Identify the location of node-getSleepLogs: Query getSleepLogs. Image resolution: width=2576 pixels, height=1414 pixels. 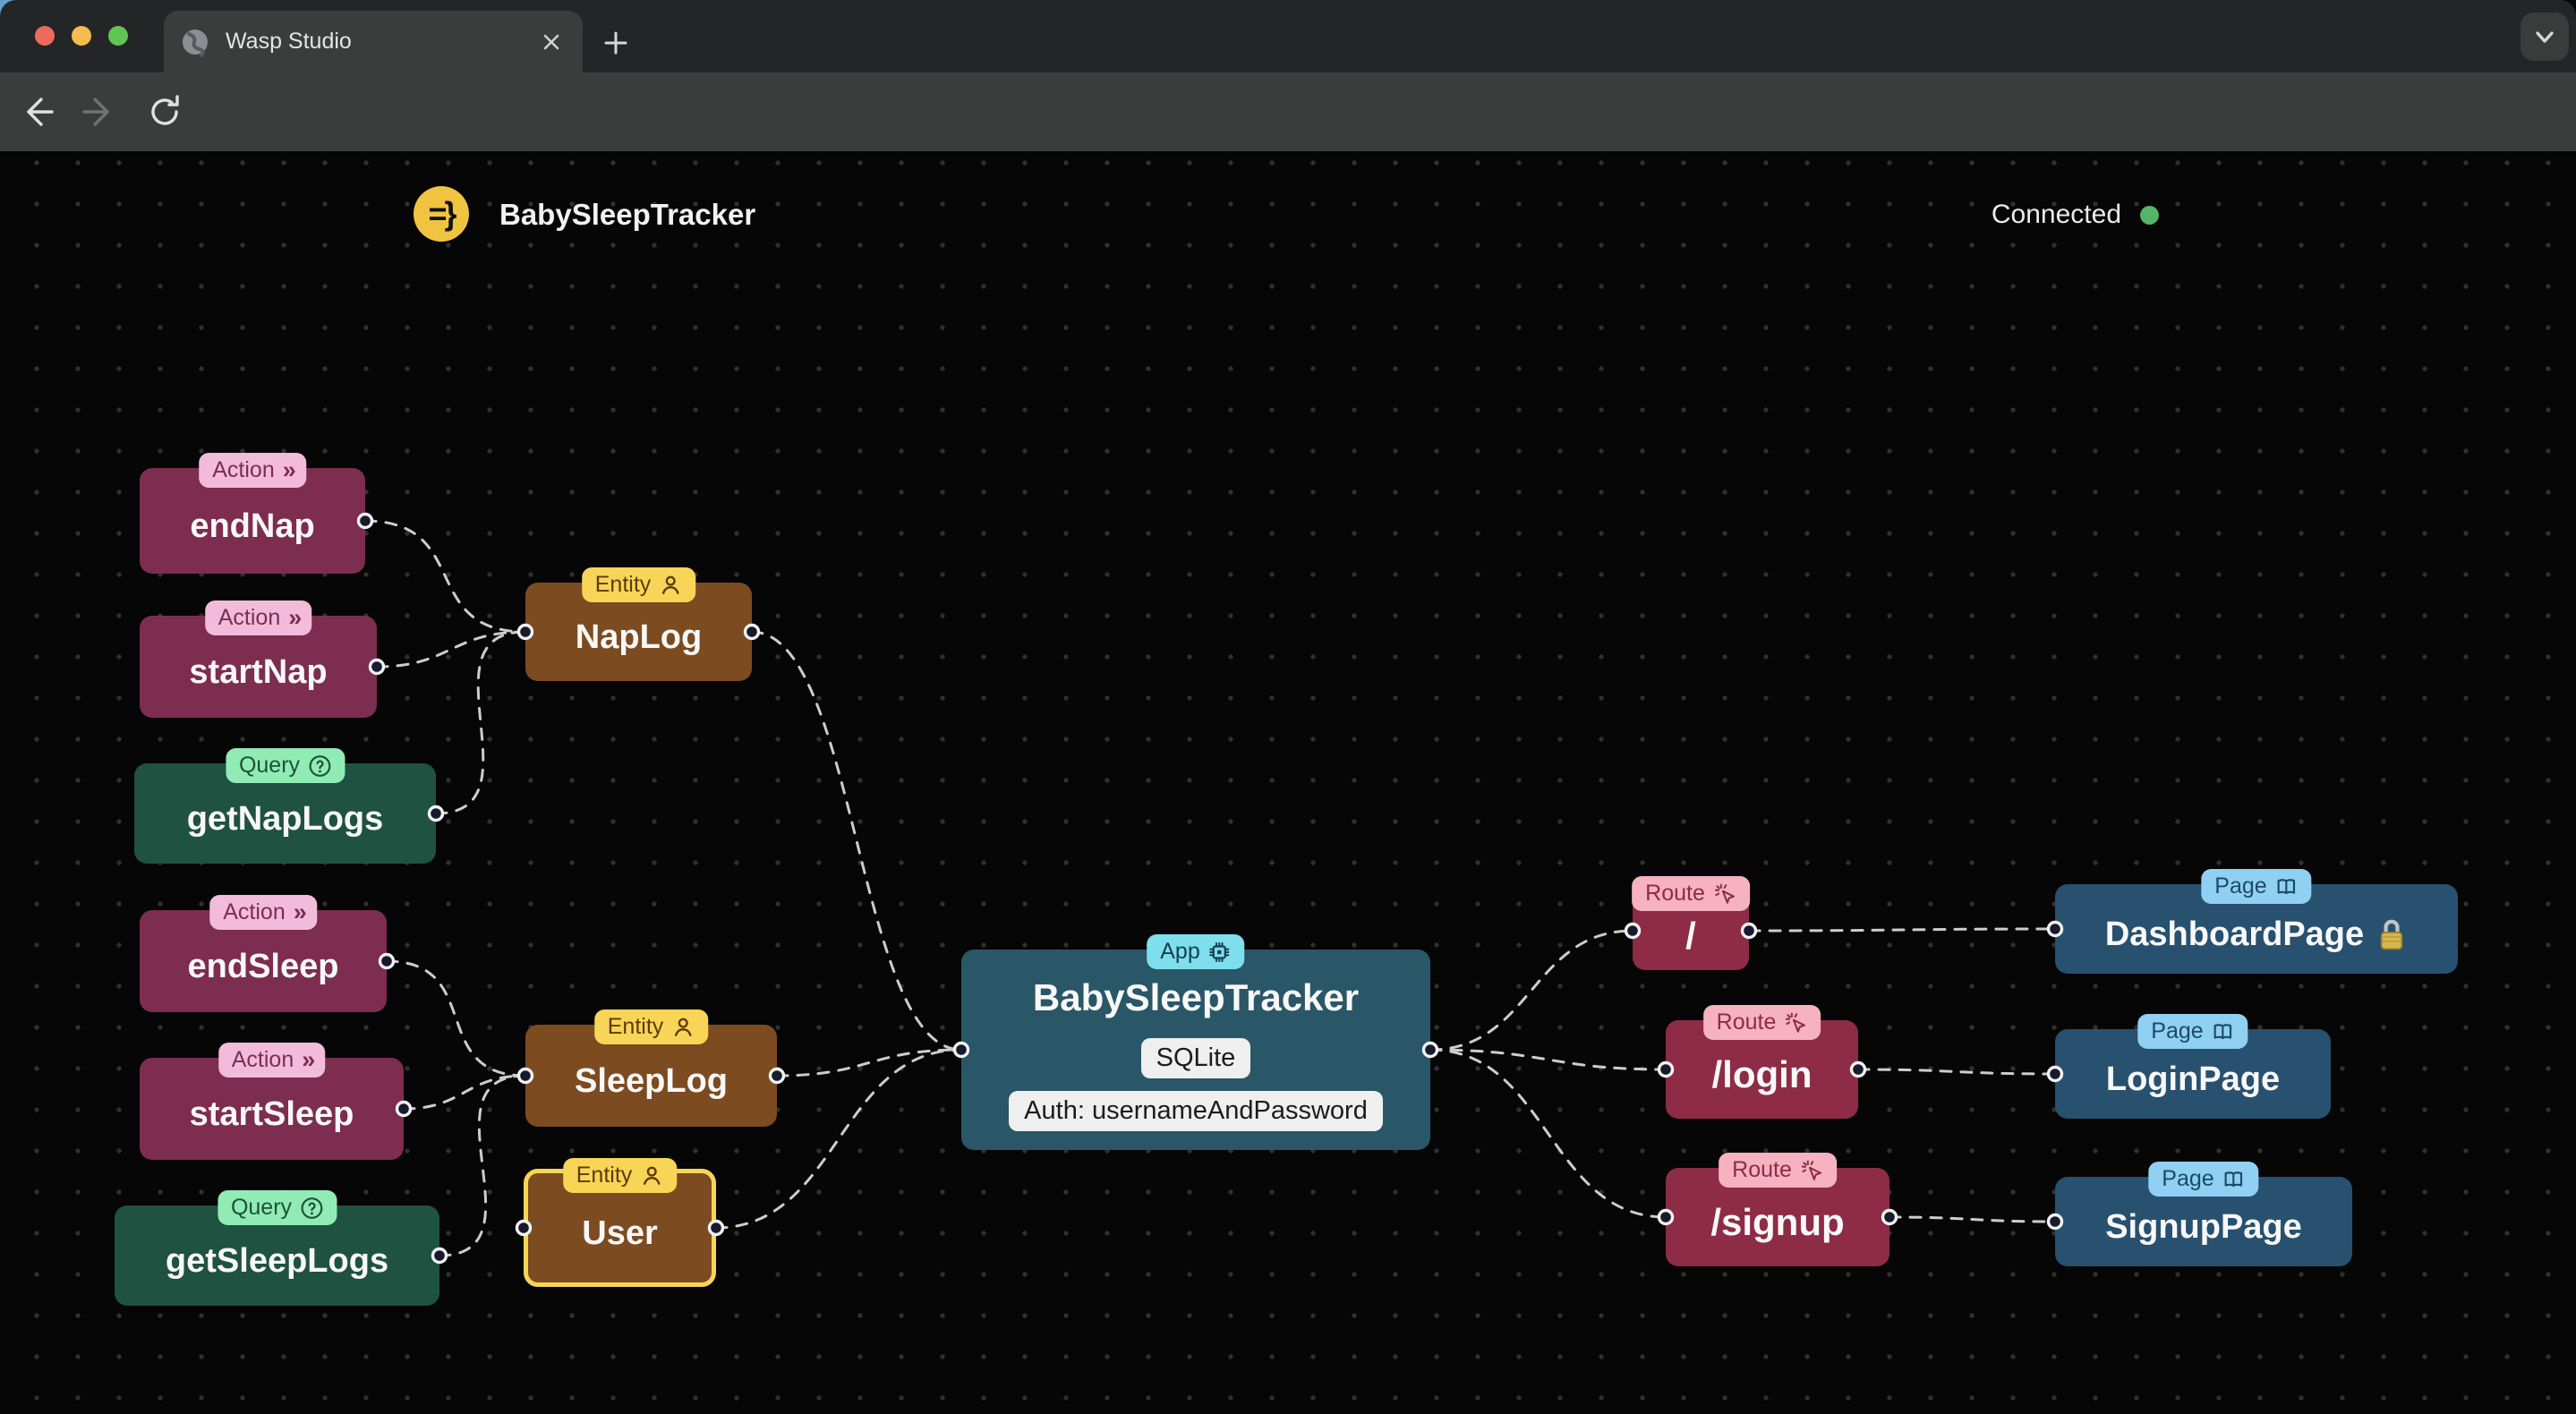
(277, 1248).